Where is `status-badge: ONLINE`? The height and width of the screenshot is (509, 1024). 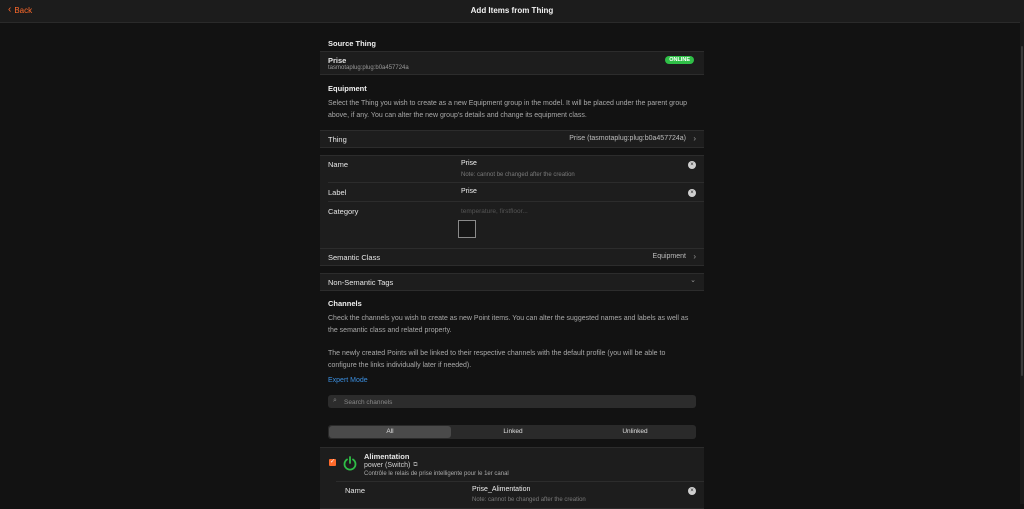
status-badge: ONLINE is located at coordinates (679, 60).